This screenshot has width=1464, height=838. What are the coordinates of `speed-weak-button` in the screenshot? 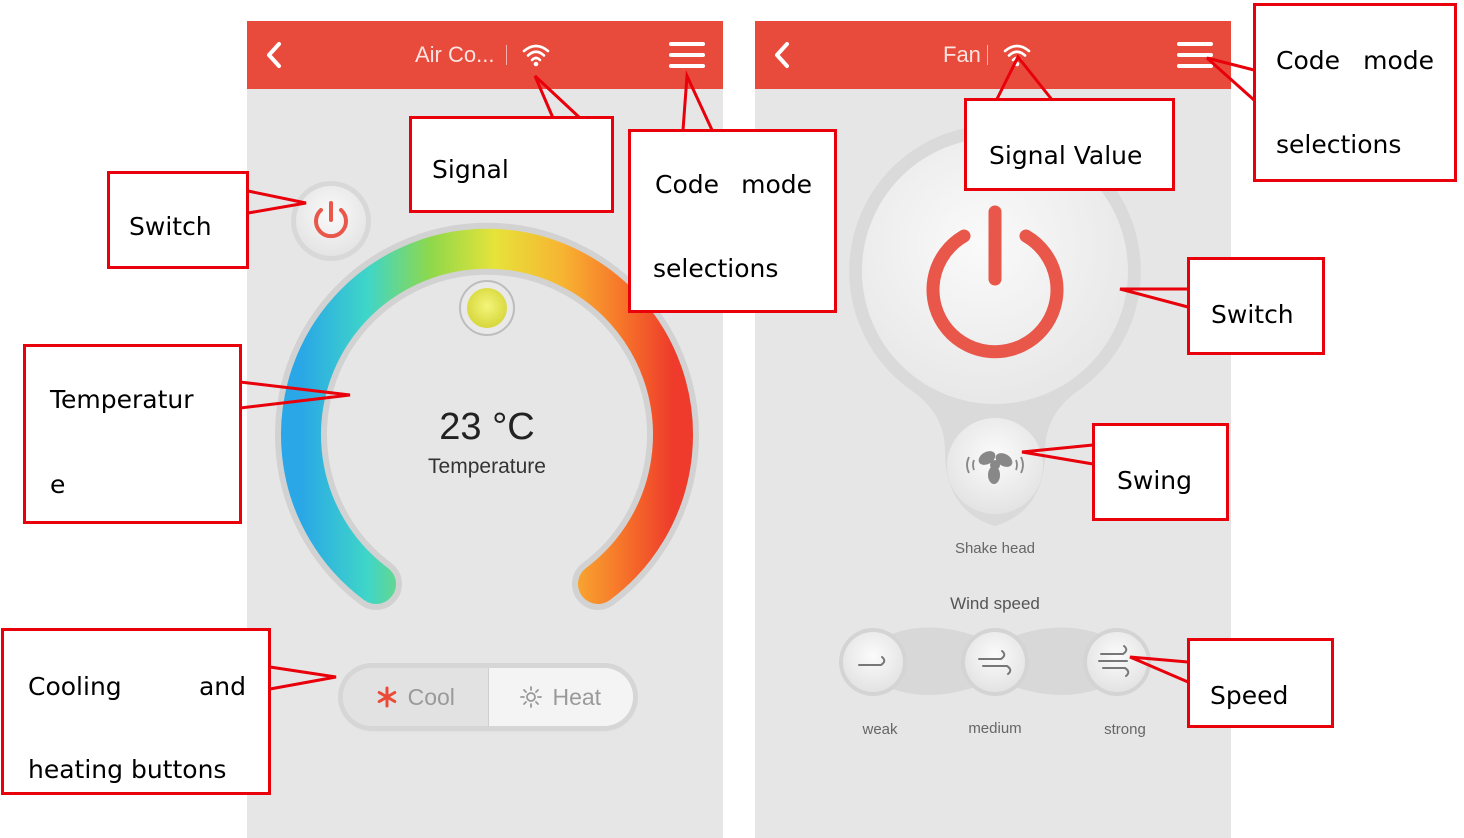 It's located at (873, 662).